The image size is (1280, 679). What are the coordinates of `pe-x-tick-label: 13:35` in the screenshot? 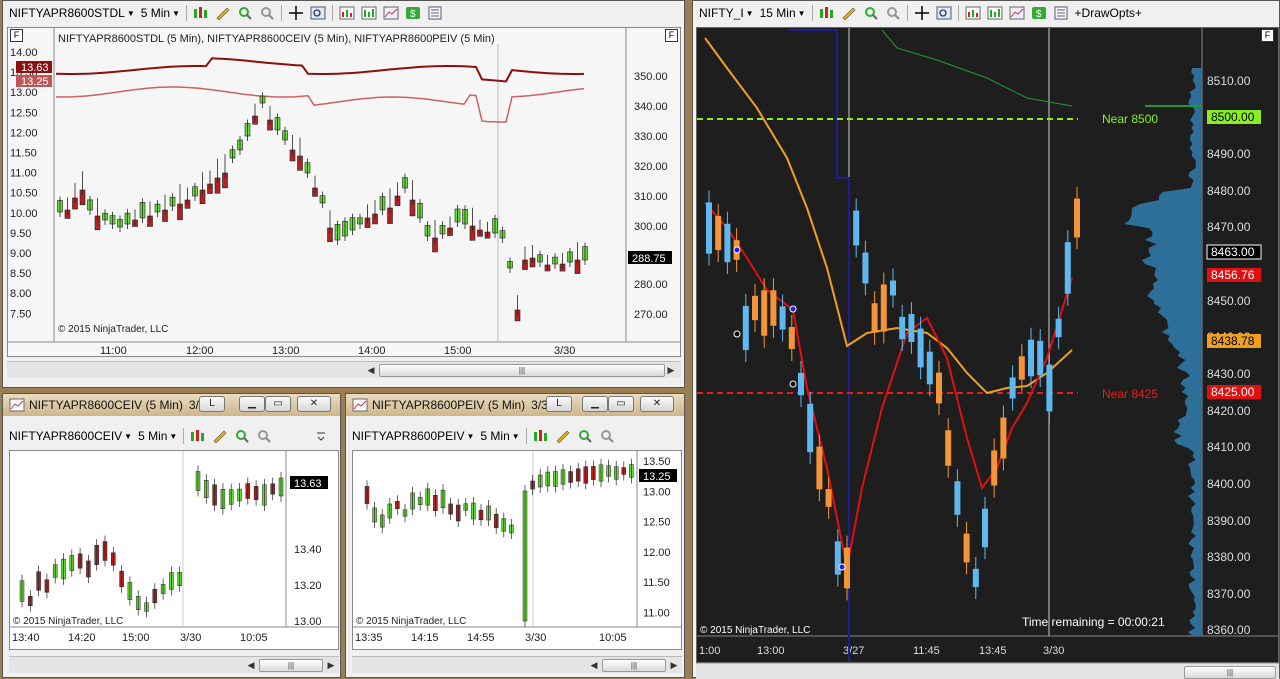 It's located at (369, 638).